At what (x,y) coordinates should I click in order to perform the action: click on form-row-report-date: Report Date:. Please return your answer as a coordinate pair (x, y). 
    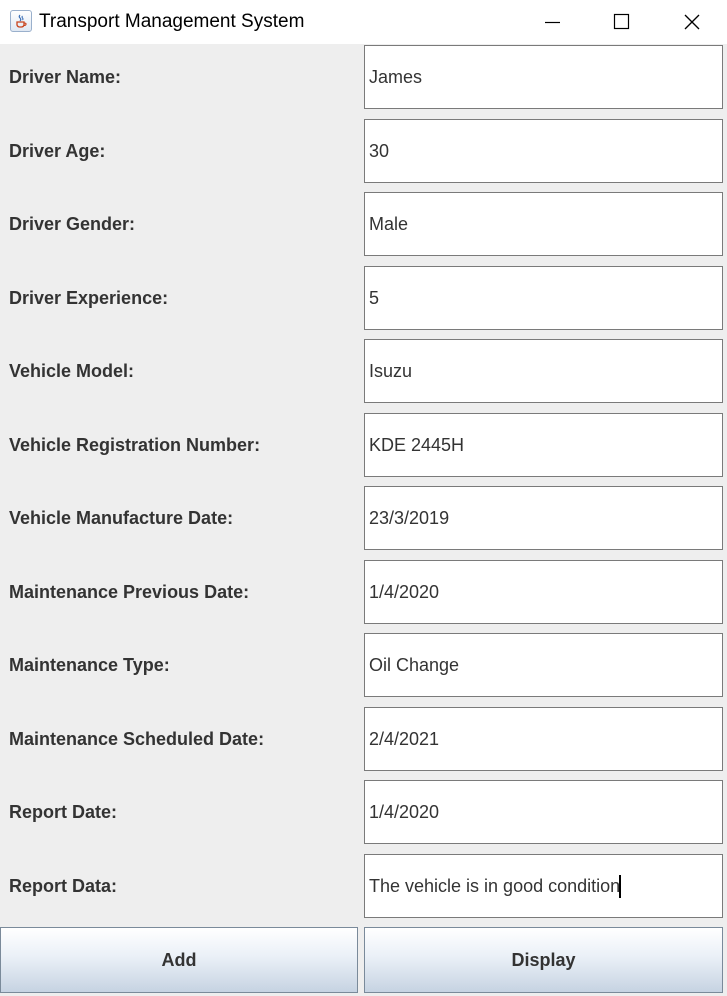
    Looking at the image, I should click on (363, 812).